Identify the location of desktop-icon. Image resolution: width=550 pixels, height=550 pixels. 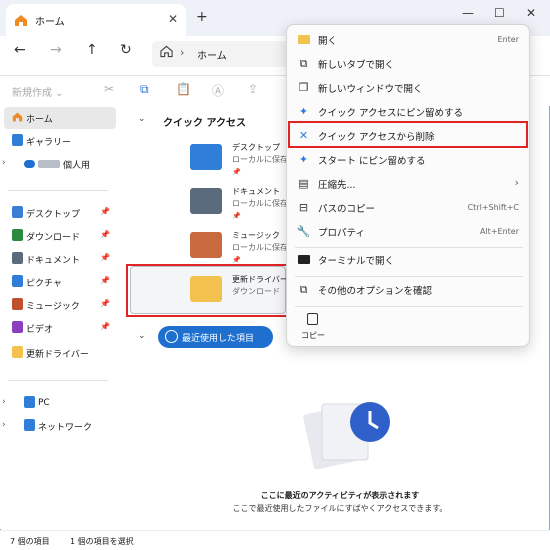
(17, 212).